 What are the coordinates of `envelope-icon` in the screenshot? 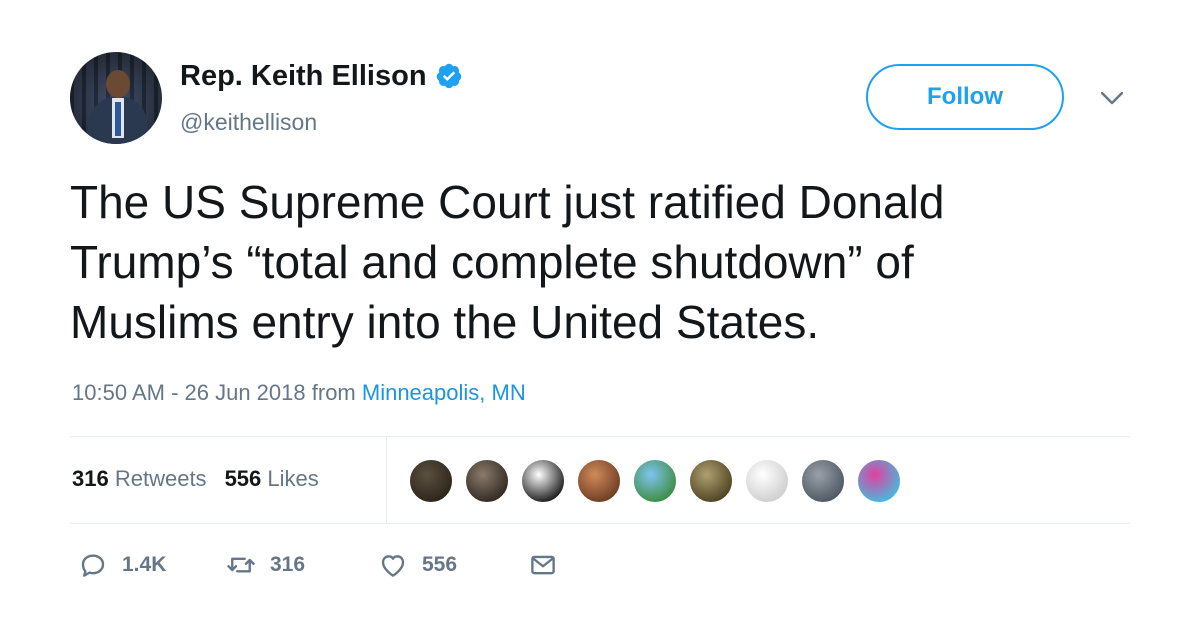 It's located at (543, 565).